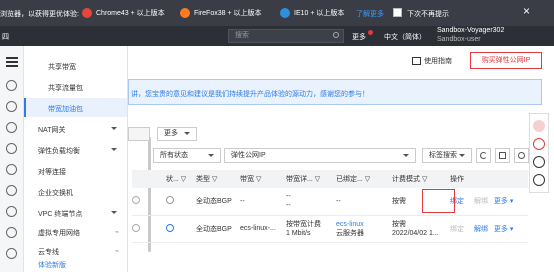  Describe the element at coordinates (11, 253) in the screenshot. I see `tools-icon` at that location.